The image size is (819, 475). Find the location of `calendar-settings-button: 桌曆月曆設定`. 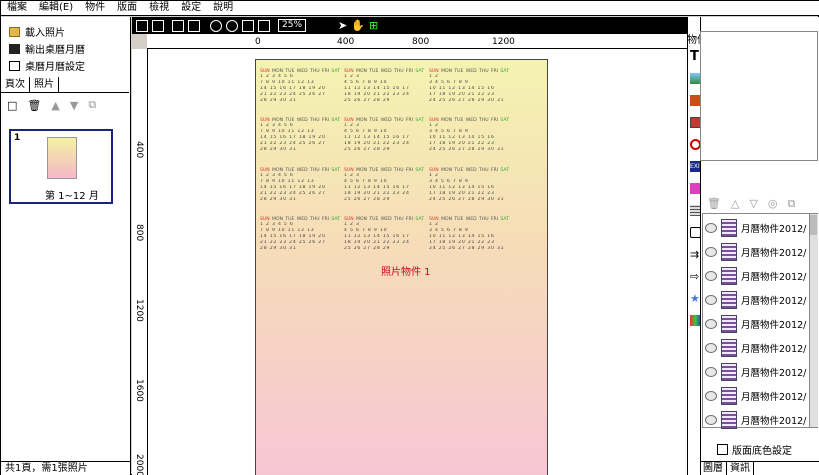

calendar-settings-button: 桌曆月曆設定 is located at coordinates (65, 65).